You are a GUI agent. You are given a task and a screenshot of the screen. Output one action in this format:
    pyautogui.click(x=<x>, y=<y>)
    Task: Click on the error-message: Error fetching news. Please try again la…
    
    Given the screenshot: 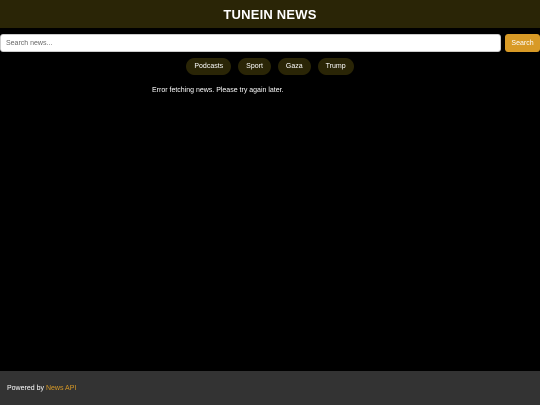 What is the action you would take?
    pyautogui.click(x=218, y=90)
    